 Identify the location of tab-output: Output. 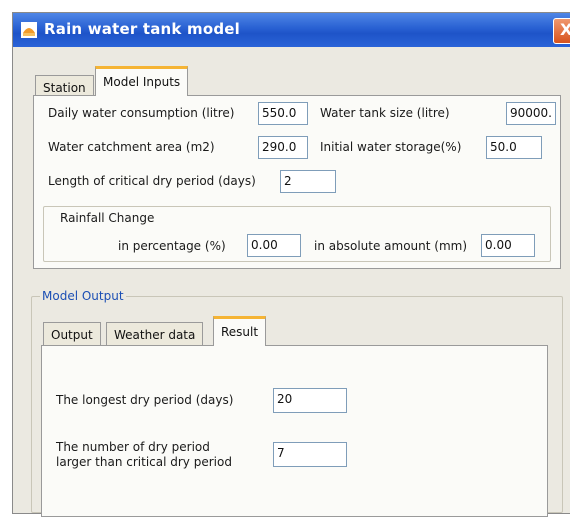
(72, 334).